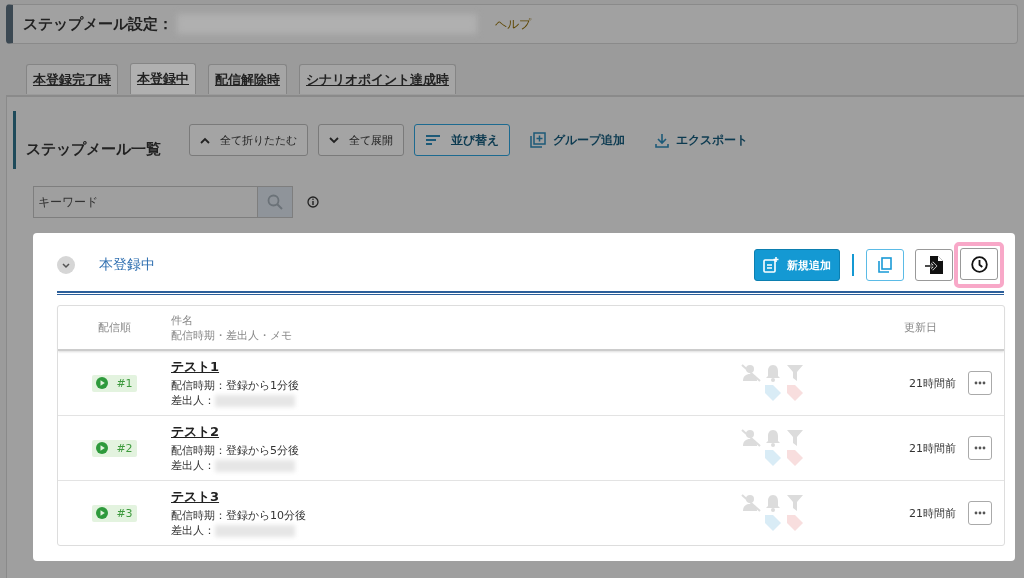  I want to click on page-title: ステップメール設定：, so click(98, 24).